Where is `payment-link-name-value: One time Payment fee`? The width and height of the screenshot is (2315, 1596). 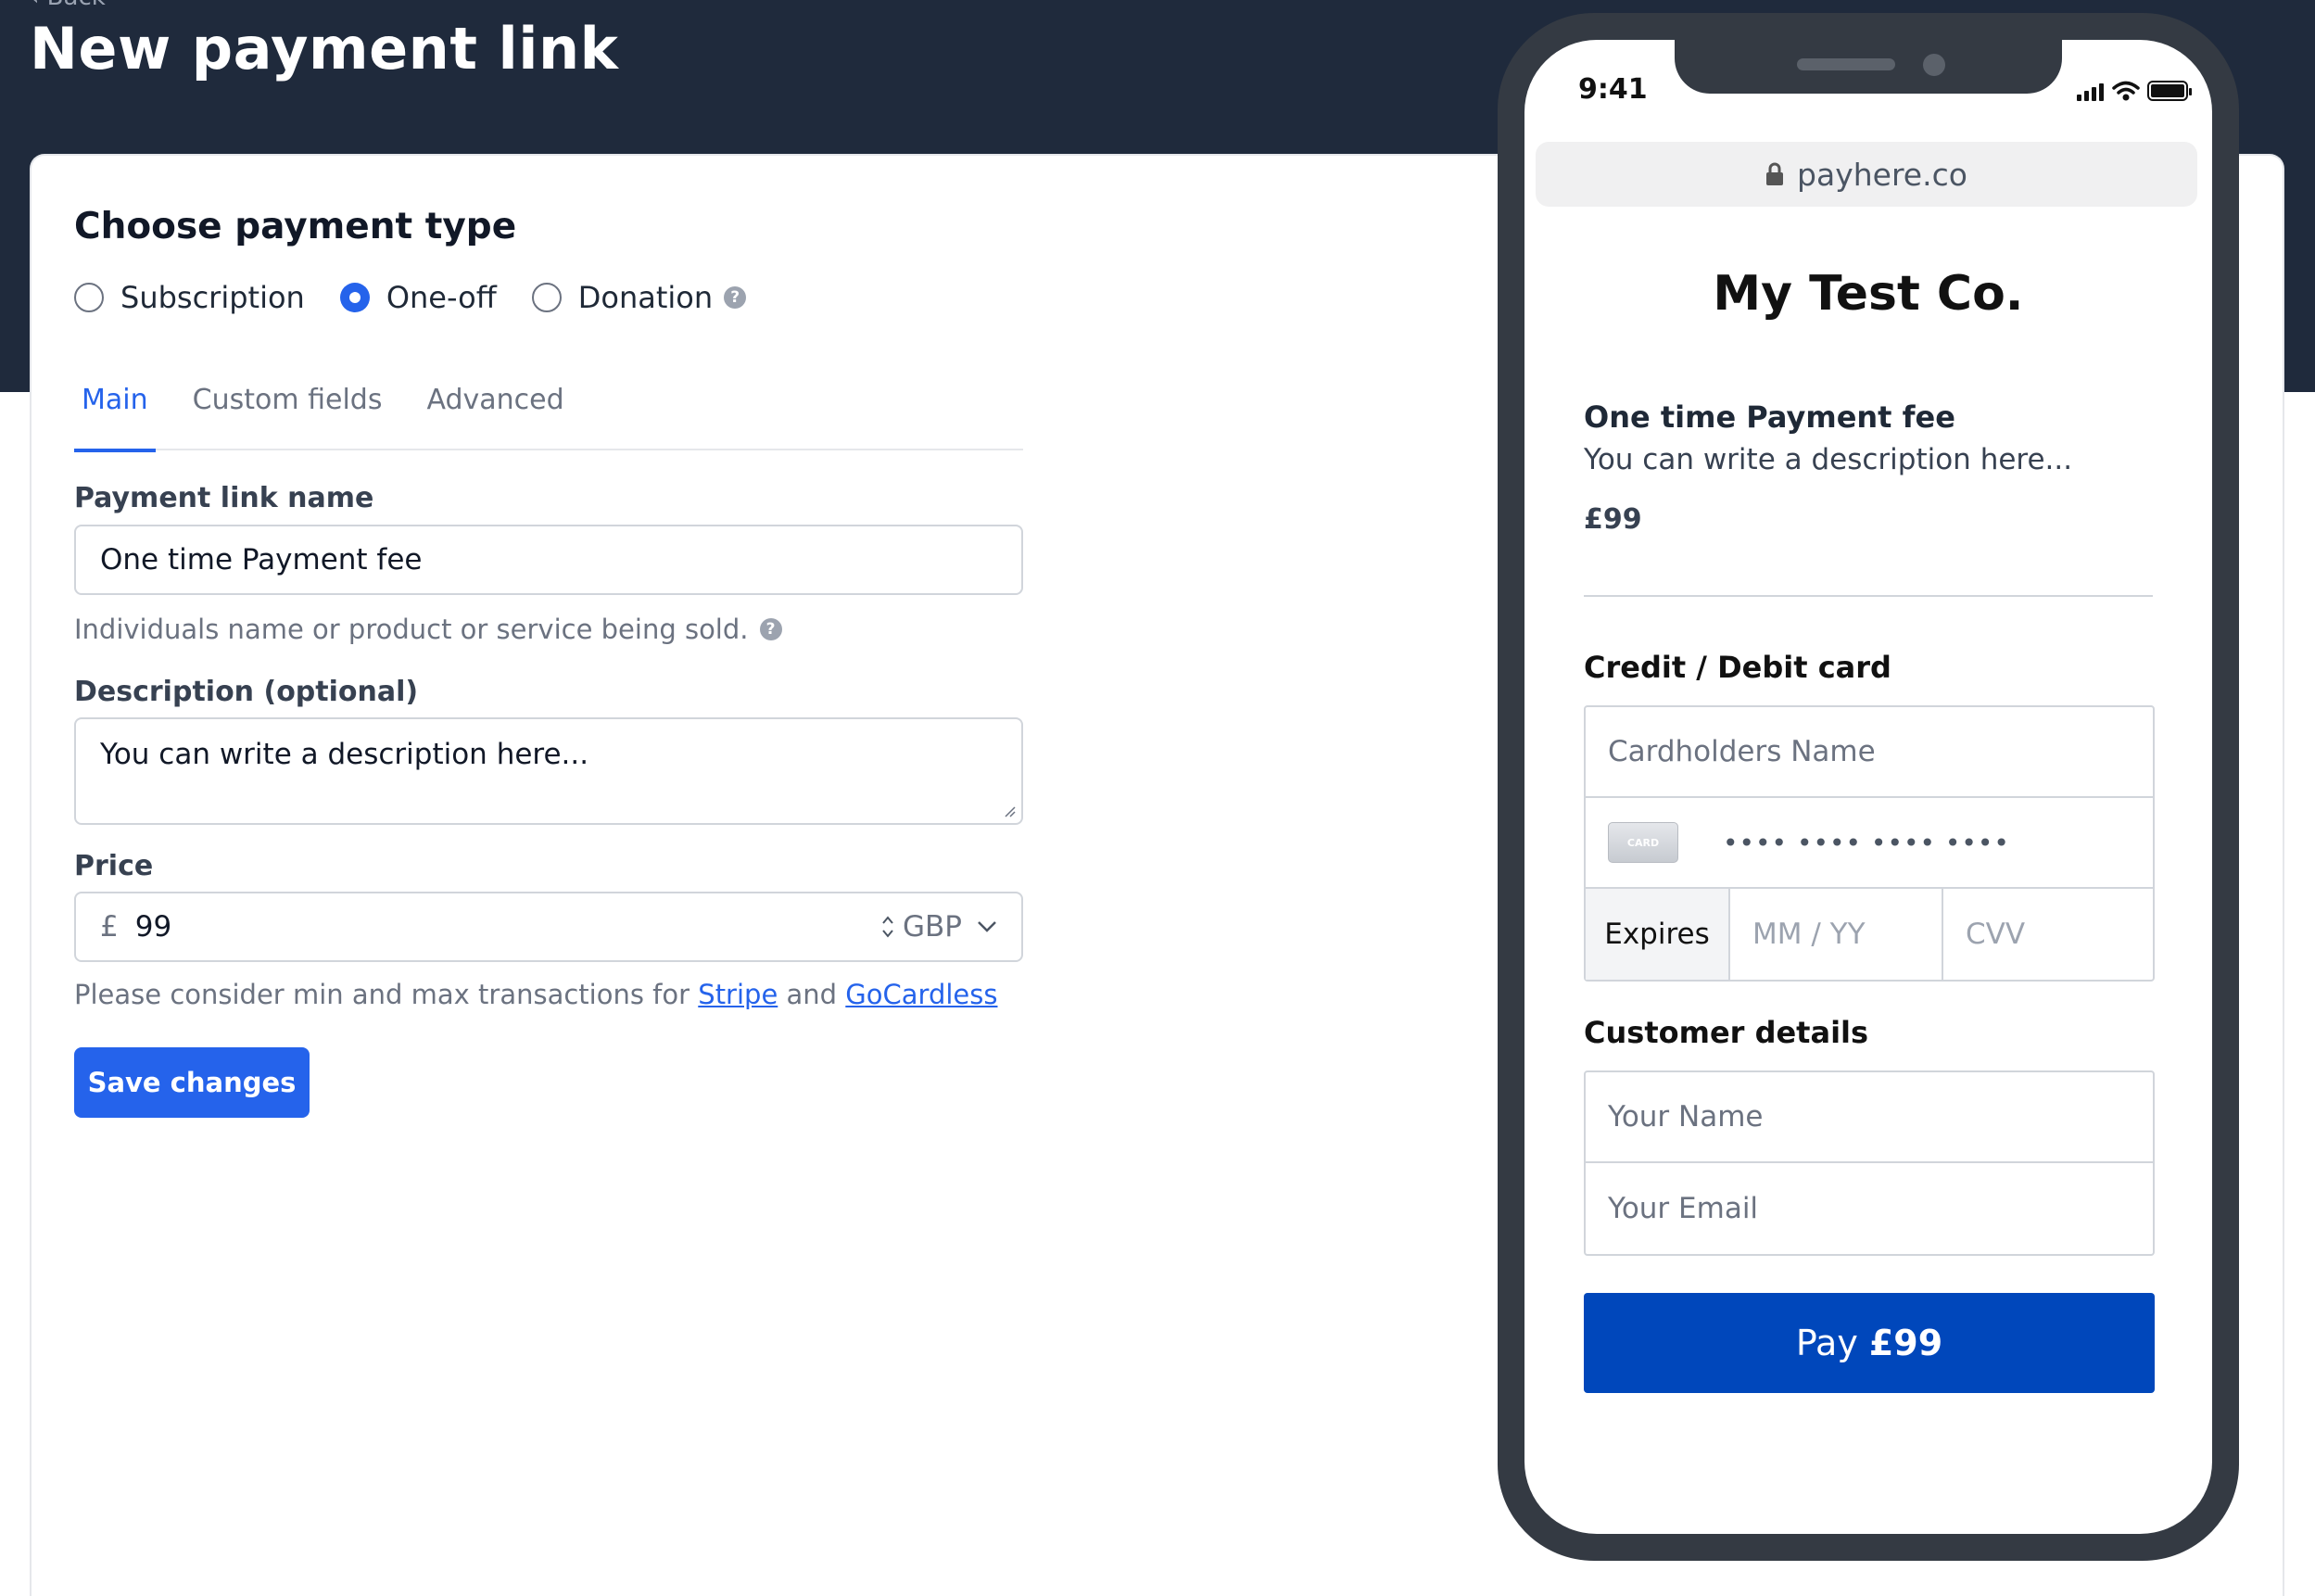
payment-link-name-value: One time Payment fee is located at coordinates (261, 559).